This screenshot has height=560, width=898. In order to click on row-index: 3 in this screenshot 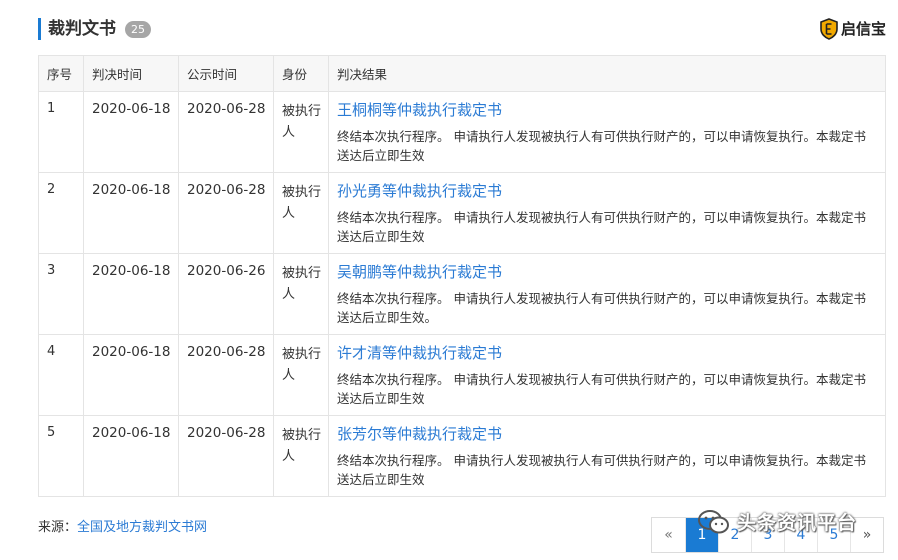, I will do `click(61, 294)`.